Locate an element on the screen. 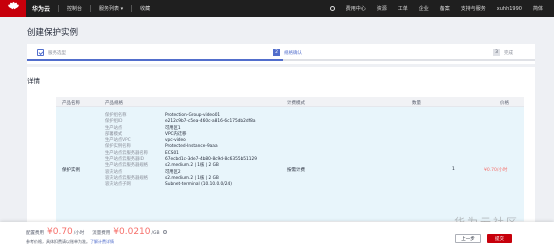  step-label: 规格确认 is located at coordinates (293, 53).